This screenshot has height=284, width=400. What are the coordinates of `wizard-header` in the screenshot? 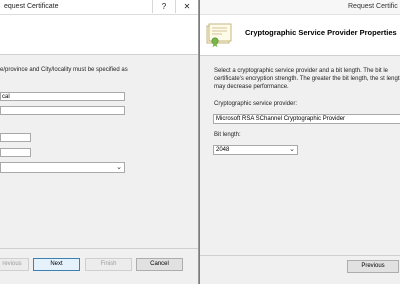 It's located at (99, 35).